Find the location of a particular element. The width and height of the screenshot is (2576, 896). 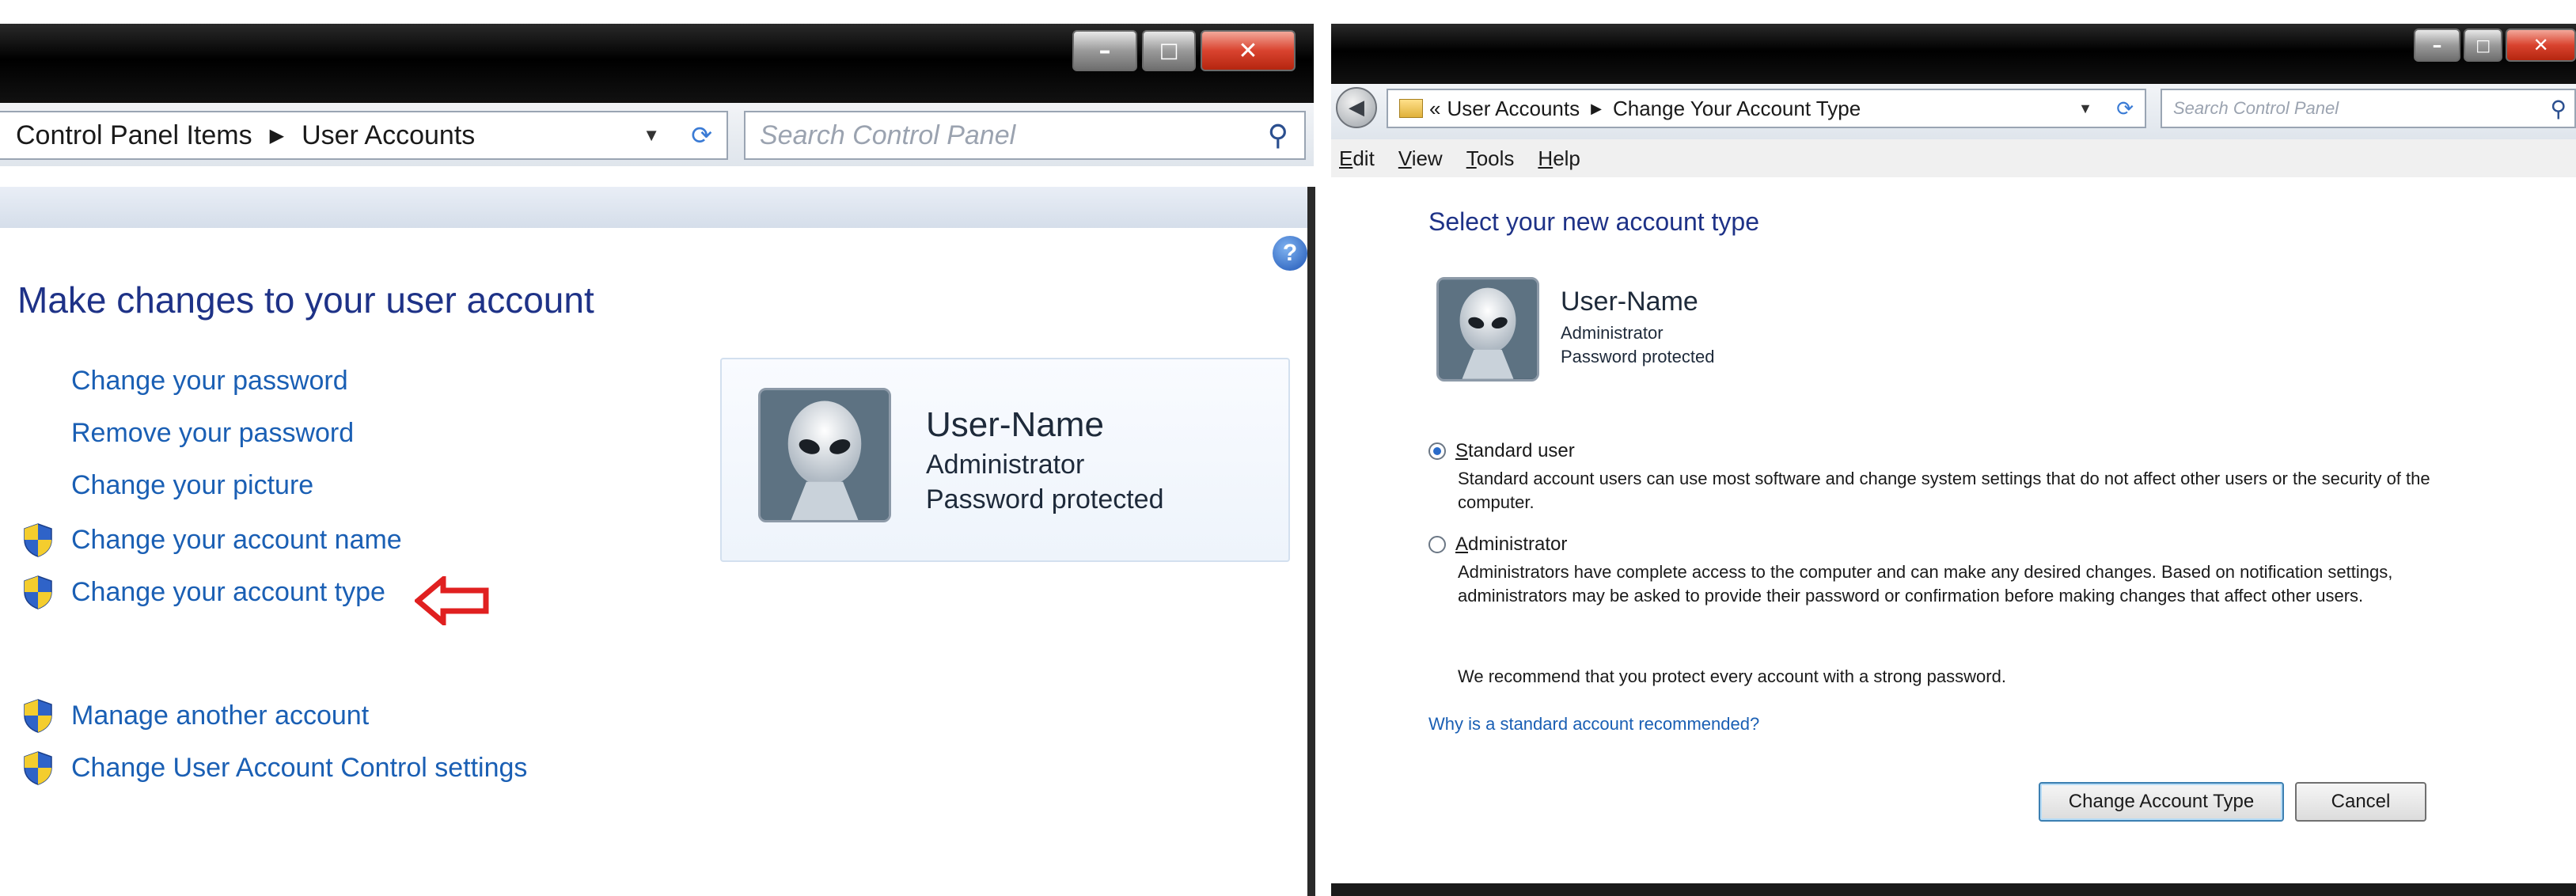

task-label: Change your picture is located at coordinates (192, 486).